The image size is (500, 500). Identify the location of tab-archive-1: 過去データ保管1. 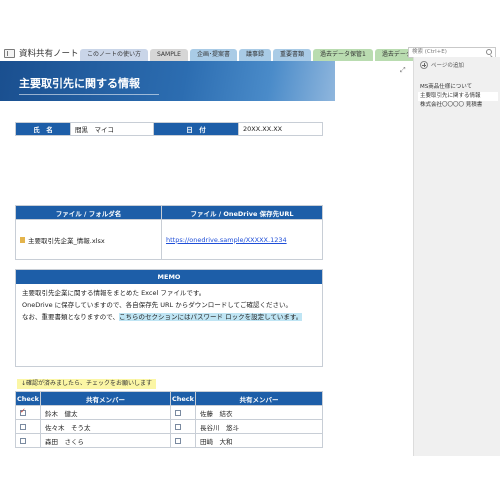
(343, 55).